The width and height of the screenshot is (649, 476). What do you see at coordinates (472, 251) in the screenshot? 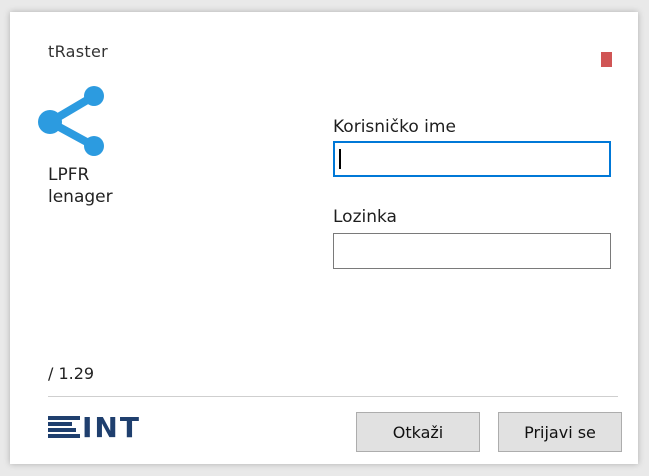
I see `password-field` at bounding box center [472, 251].